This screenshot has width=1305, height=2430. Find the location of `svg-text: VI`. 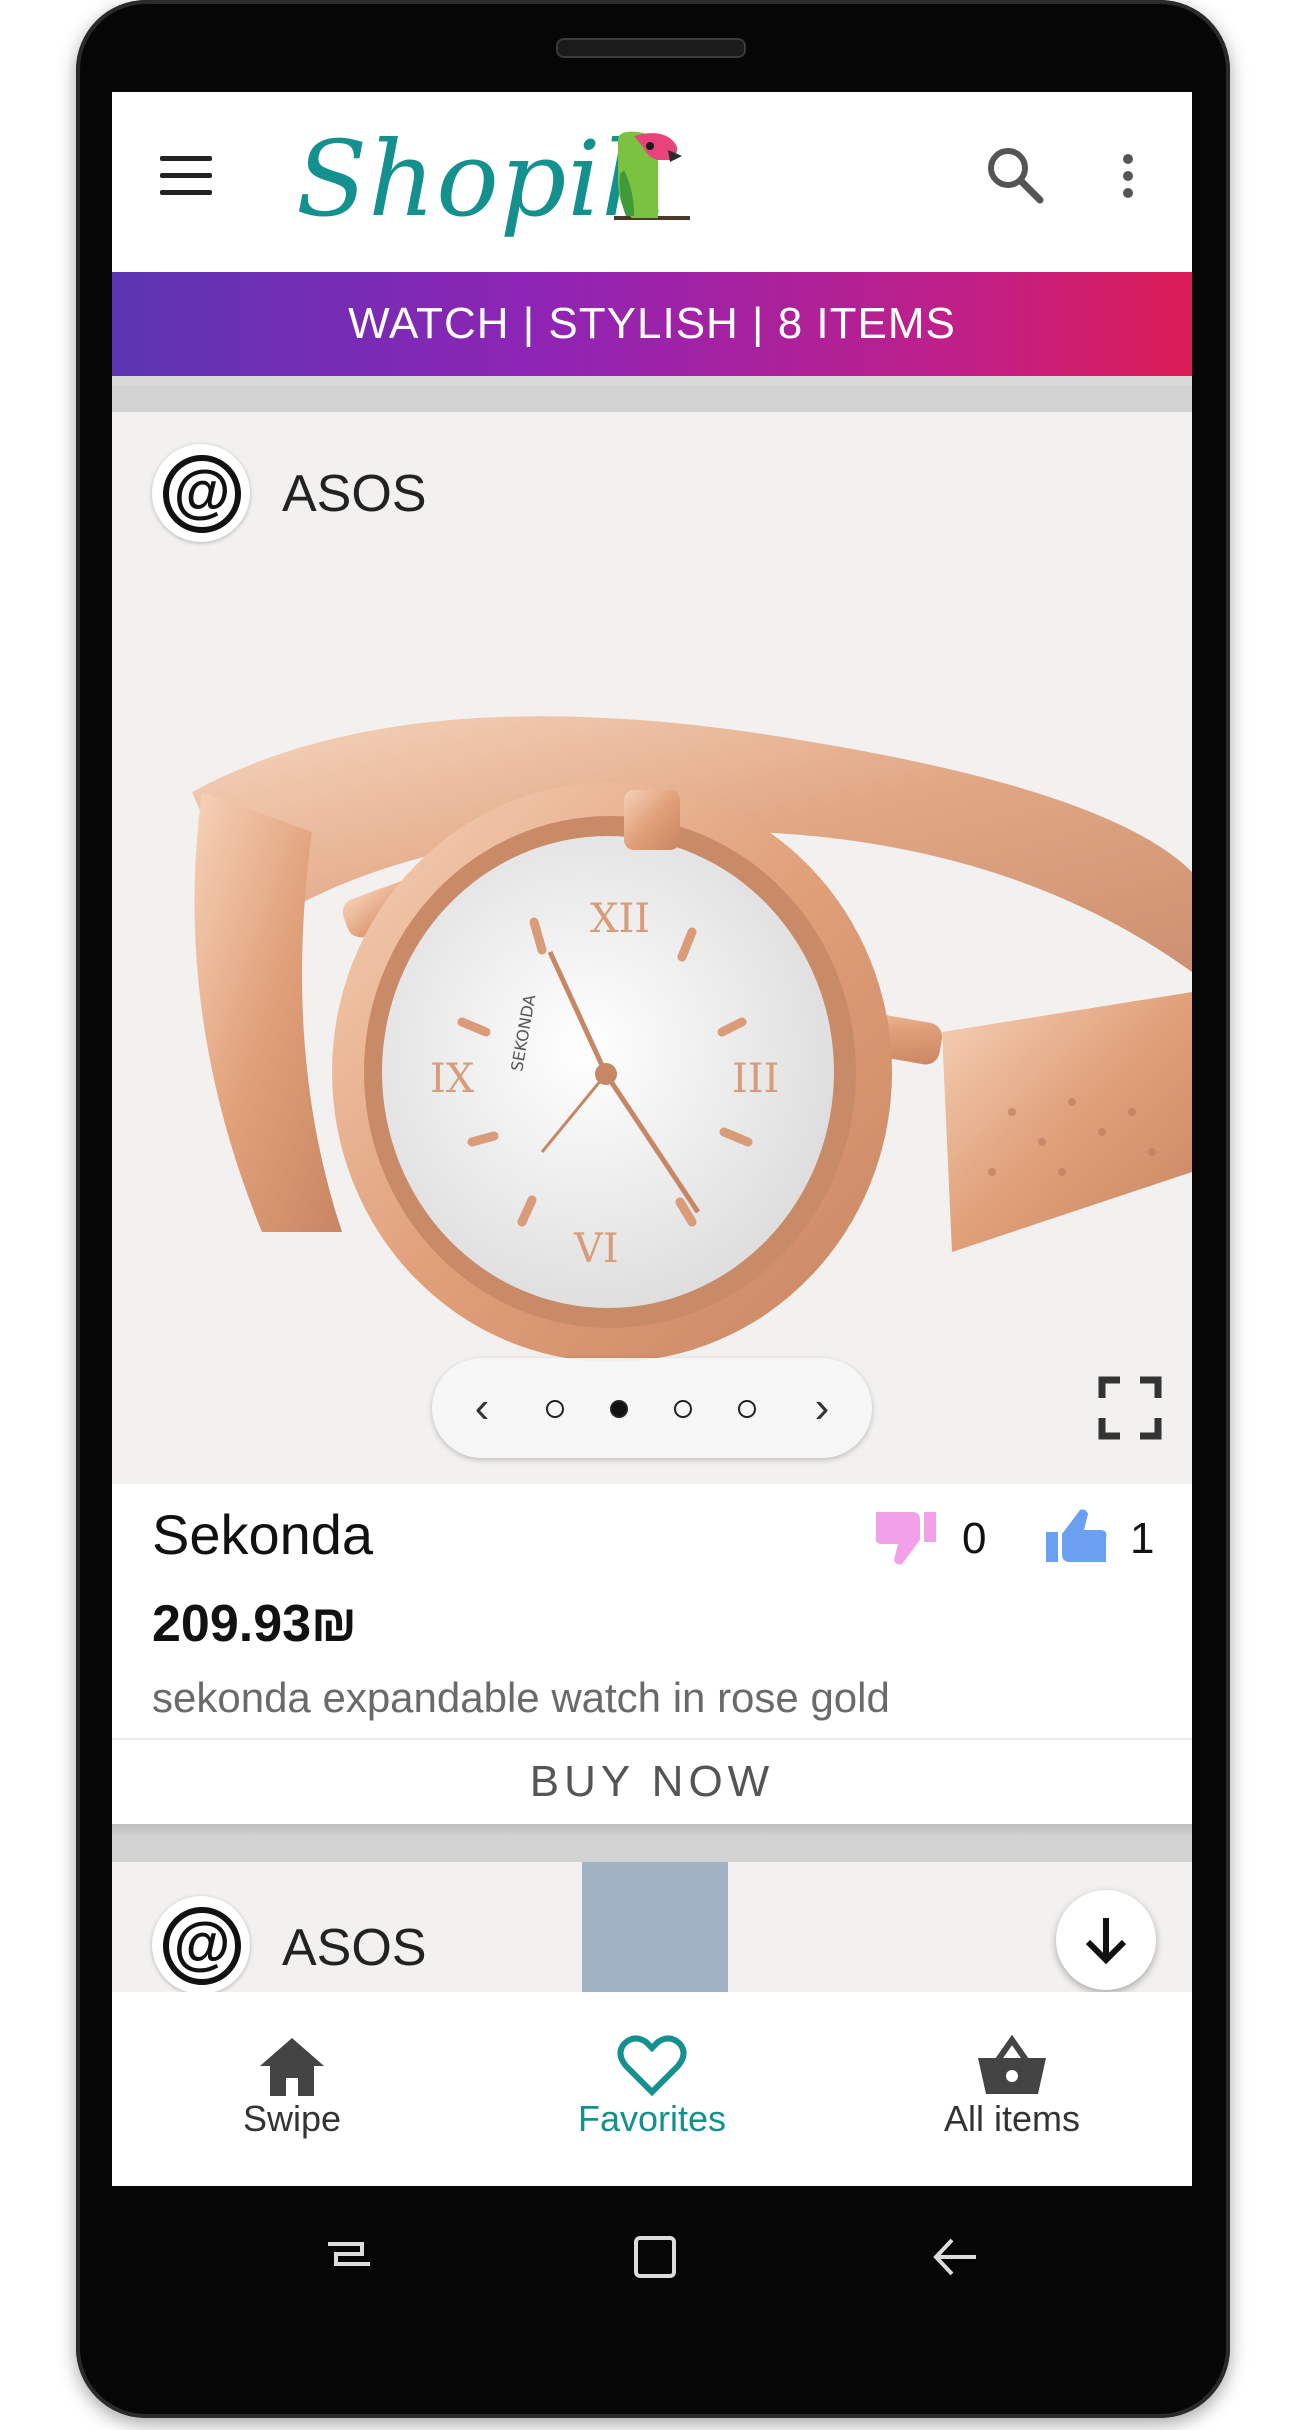

svg-text: VI is located at coordinates (596, 1249).